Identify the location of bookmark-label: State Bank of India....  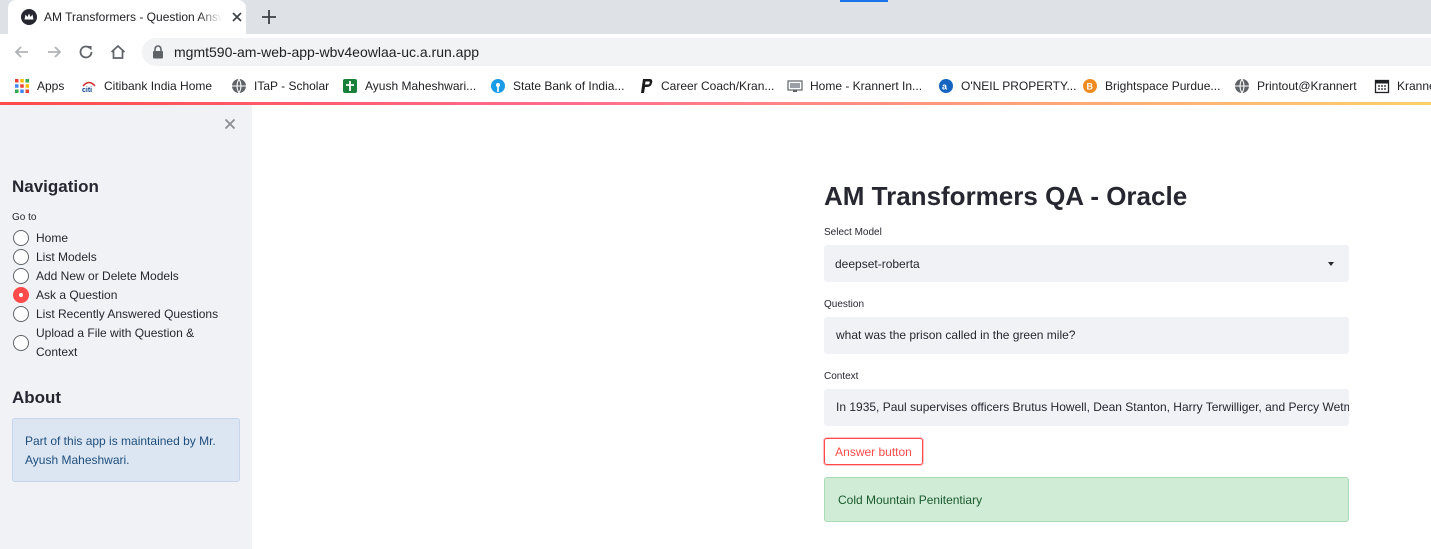
(569, 86).